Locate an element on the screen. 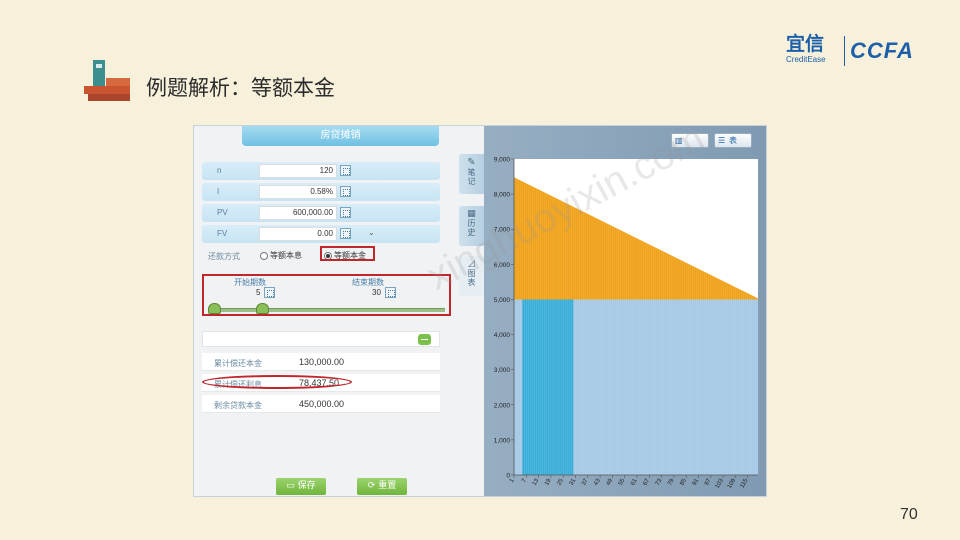  logo-primary-sub: CreditEase is located at coordinates (806, 59).